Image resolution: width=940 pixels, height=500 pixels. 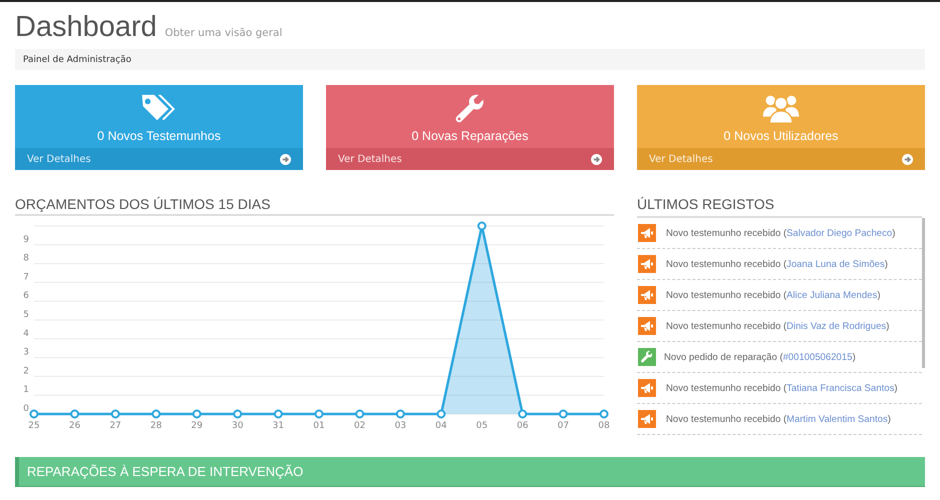 I want to click on log-text: Novo testemunho recebido (Dinis Vaz de Rodrigues), so click(x=778, y=326).